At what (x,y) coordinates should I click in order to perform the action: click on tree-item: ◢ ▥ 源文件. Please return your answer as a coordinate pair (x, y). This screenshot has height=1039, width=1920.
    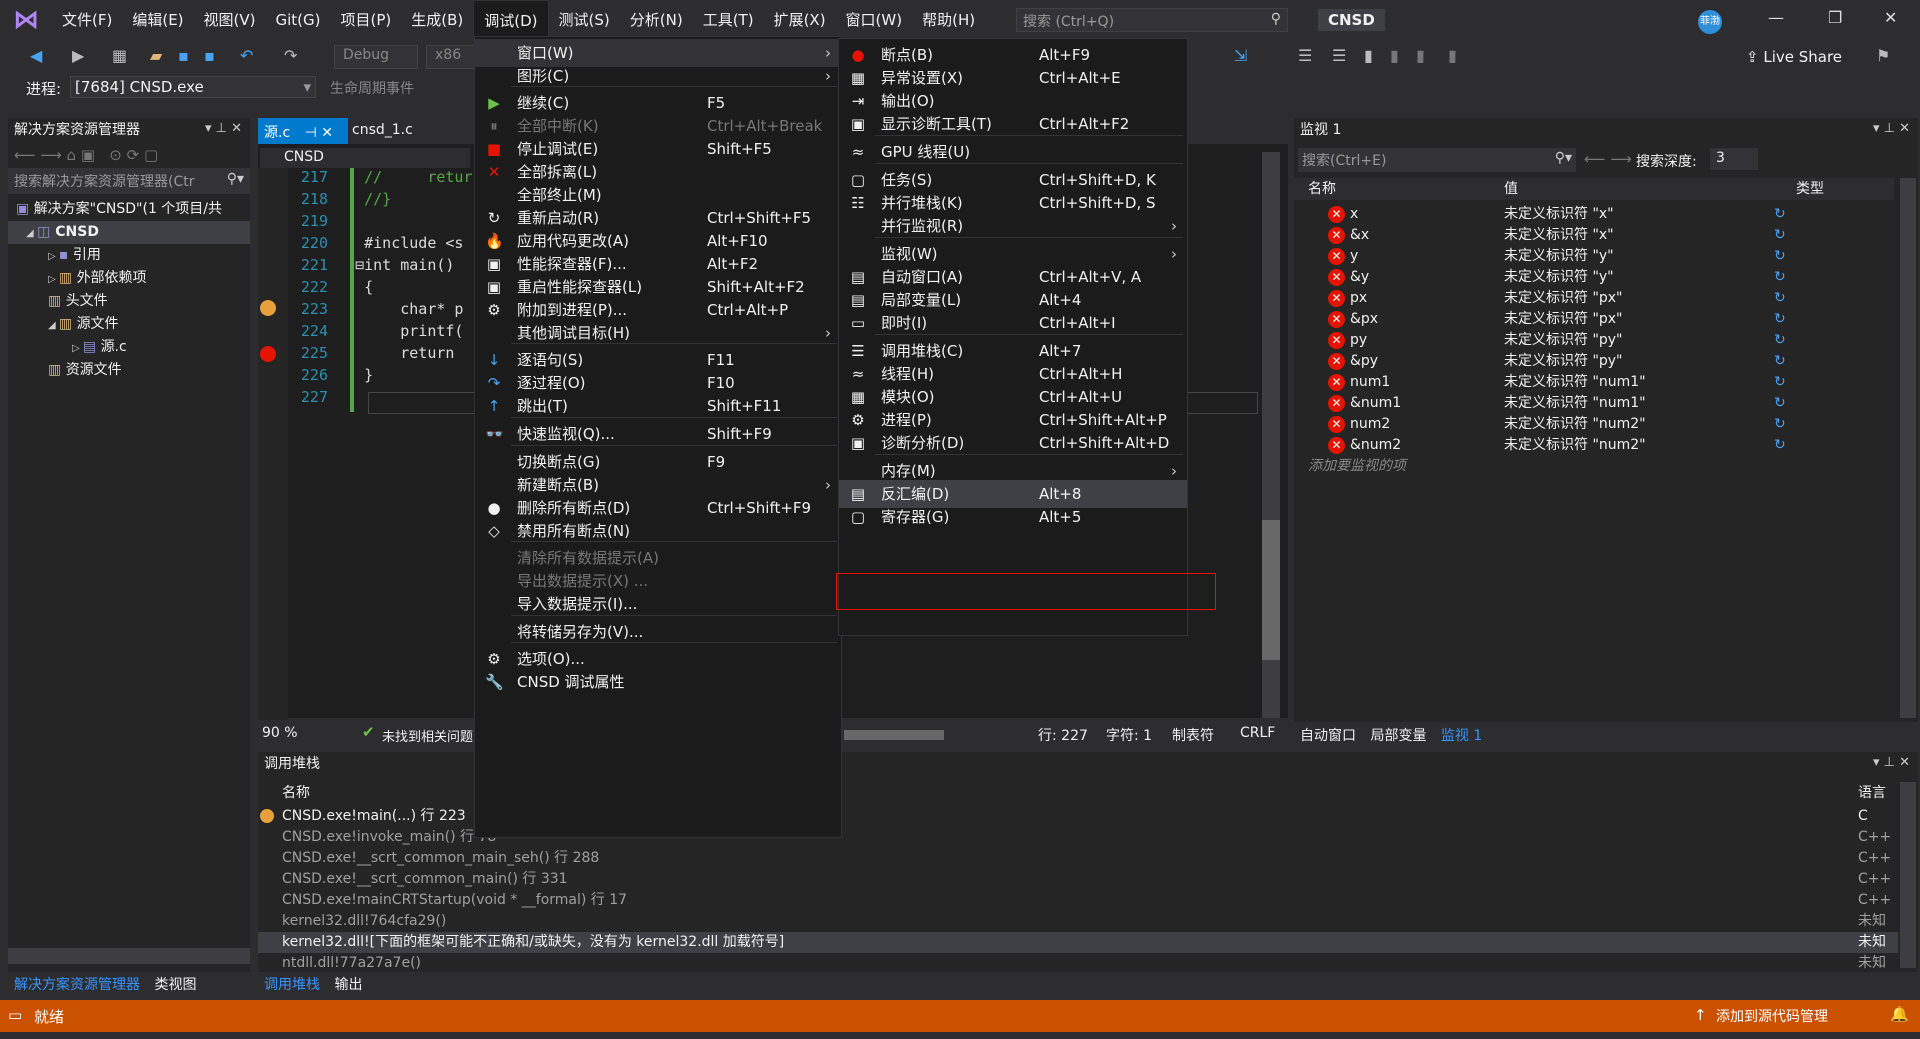
    Looking at the image, I should click on (129, 324).